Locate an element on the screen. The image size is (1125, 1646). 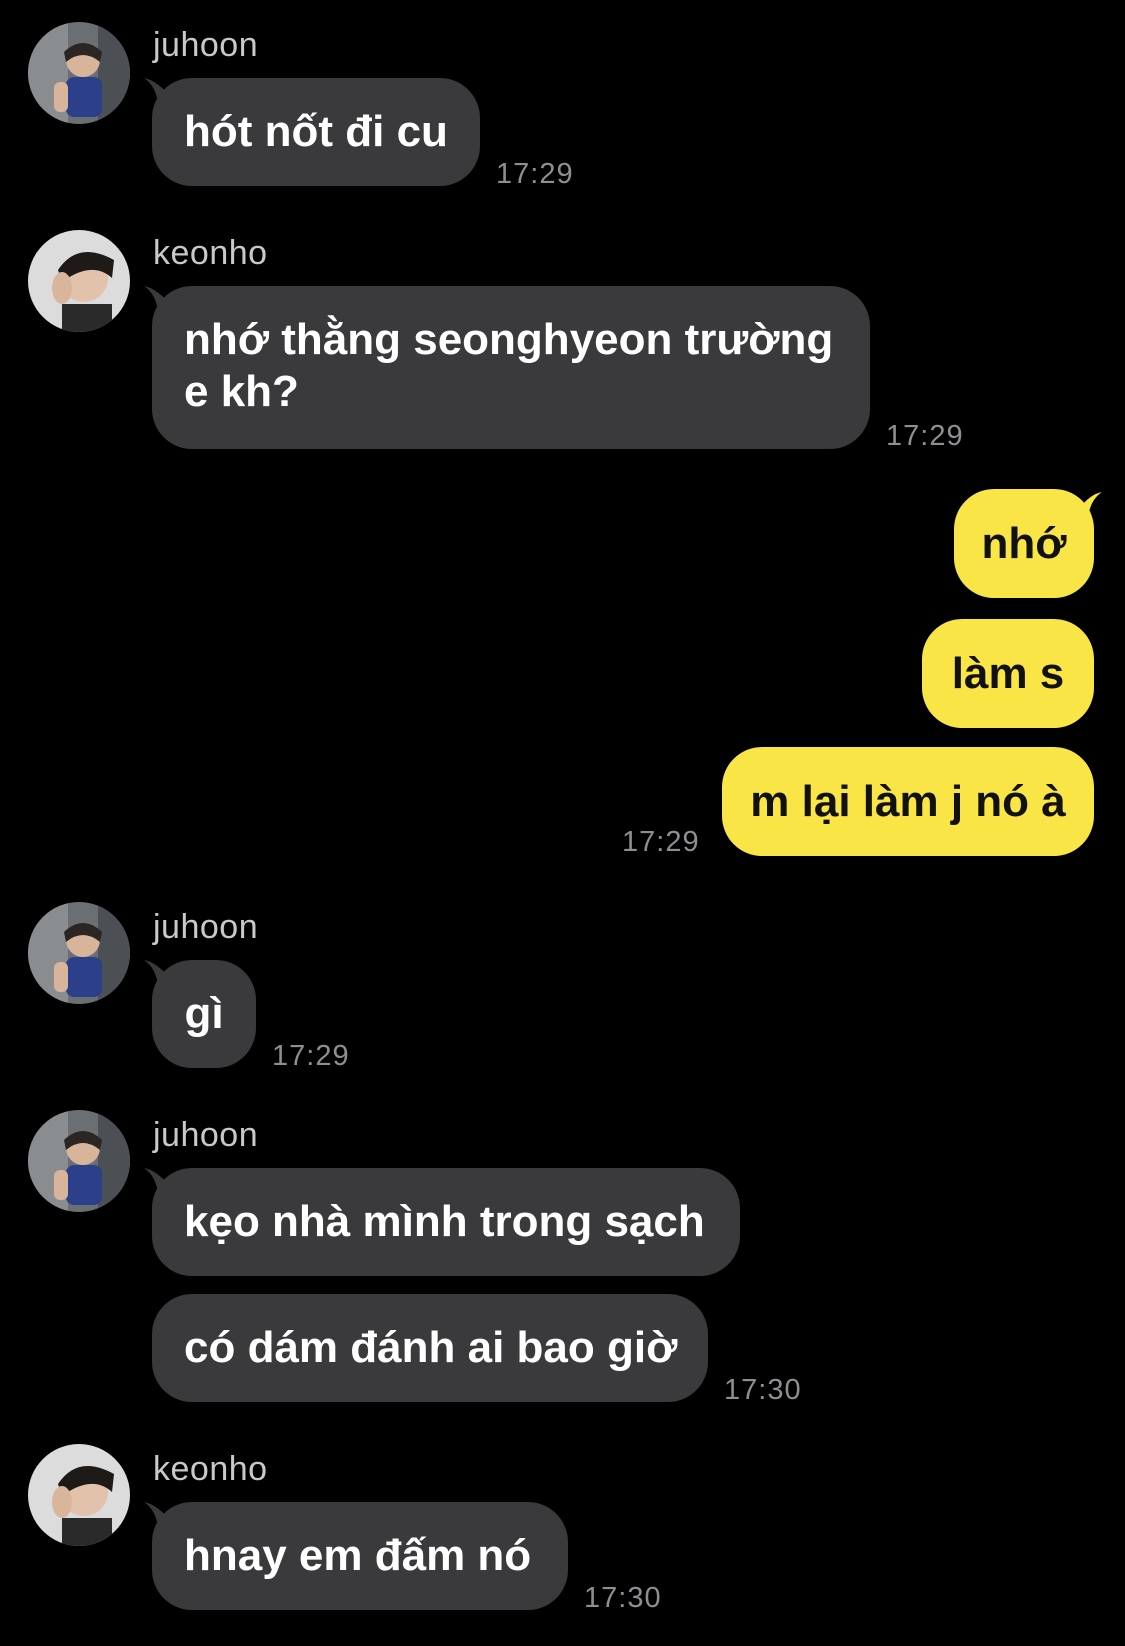
message-bubble: có dám đánh ai bao giờ is located at coordinates (430, 1348).